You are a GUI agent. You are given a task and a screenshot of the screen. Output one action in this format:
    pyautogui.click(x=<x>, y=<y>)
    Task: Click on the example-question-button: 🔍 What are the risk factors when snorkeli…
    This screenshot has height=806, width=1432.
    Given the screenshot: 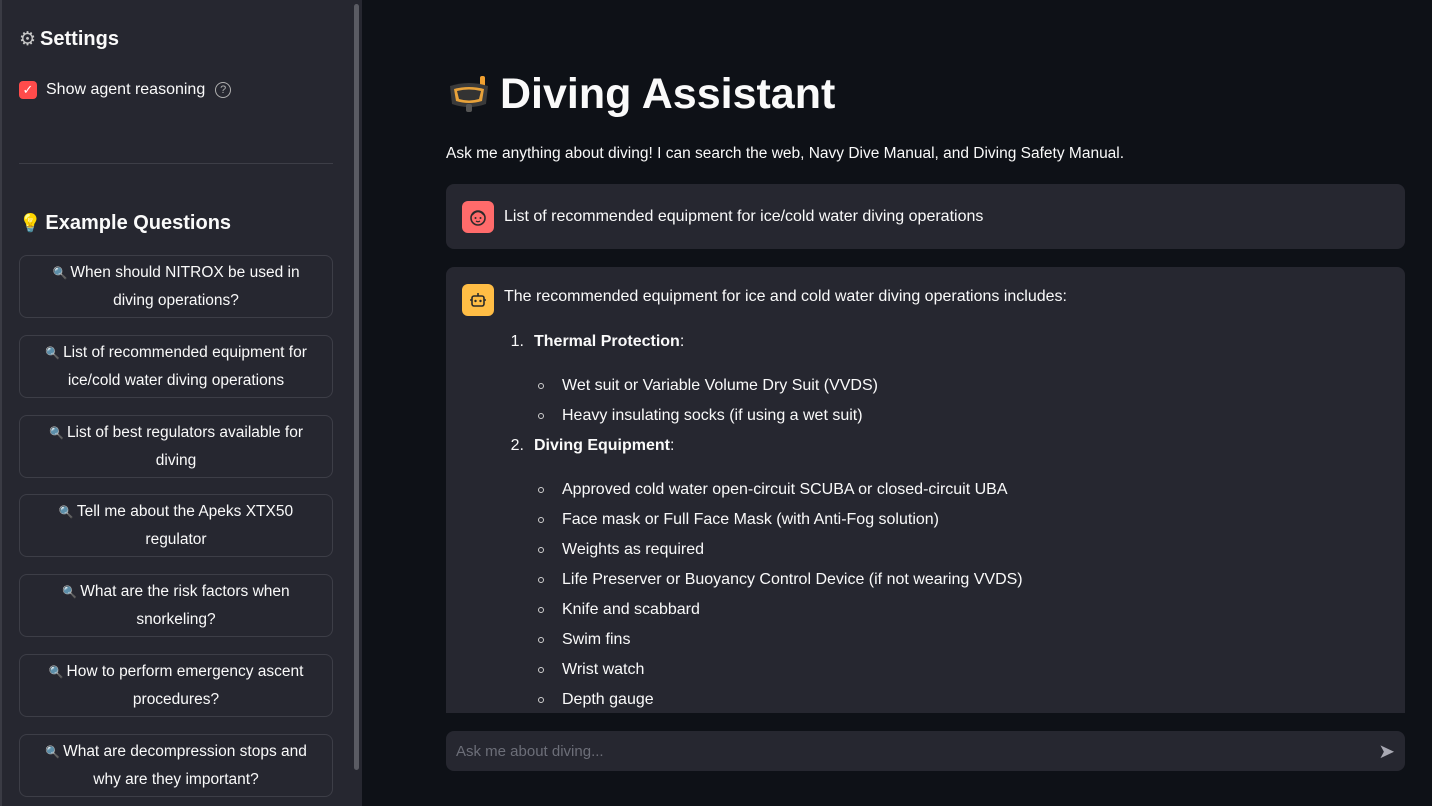 What is the action you would take?
    pyautogui.click(x=176, y=605)
    